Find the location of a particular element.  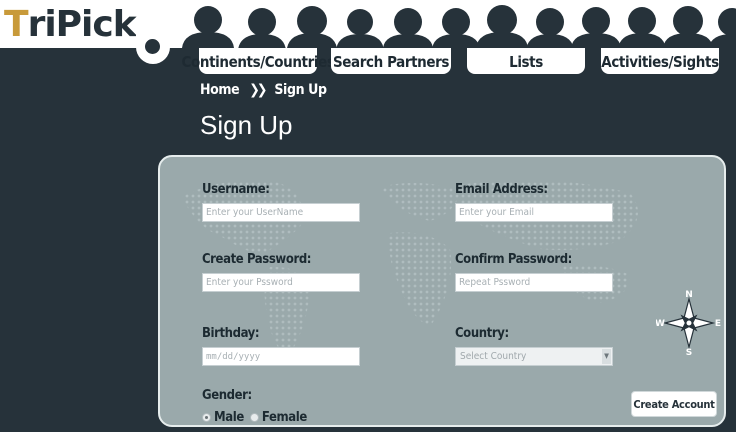

compass-north-label: N is located at coordinates (689, 295).